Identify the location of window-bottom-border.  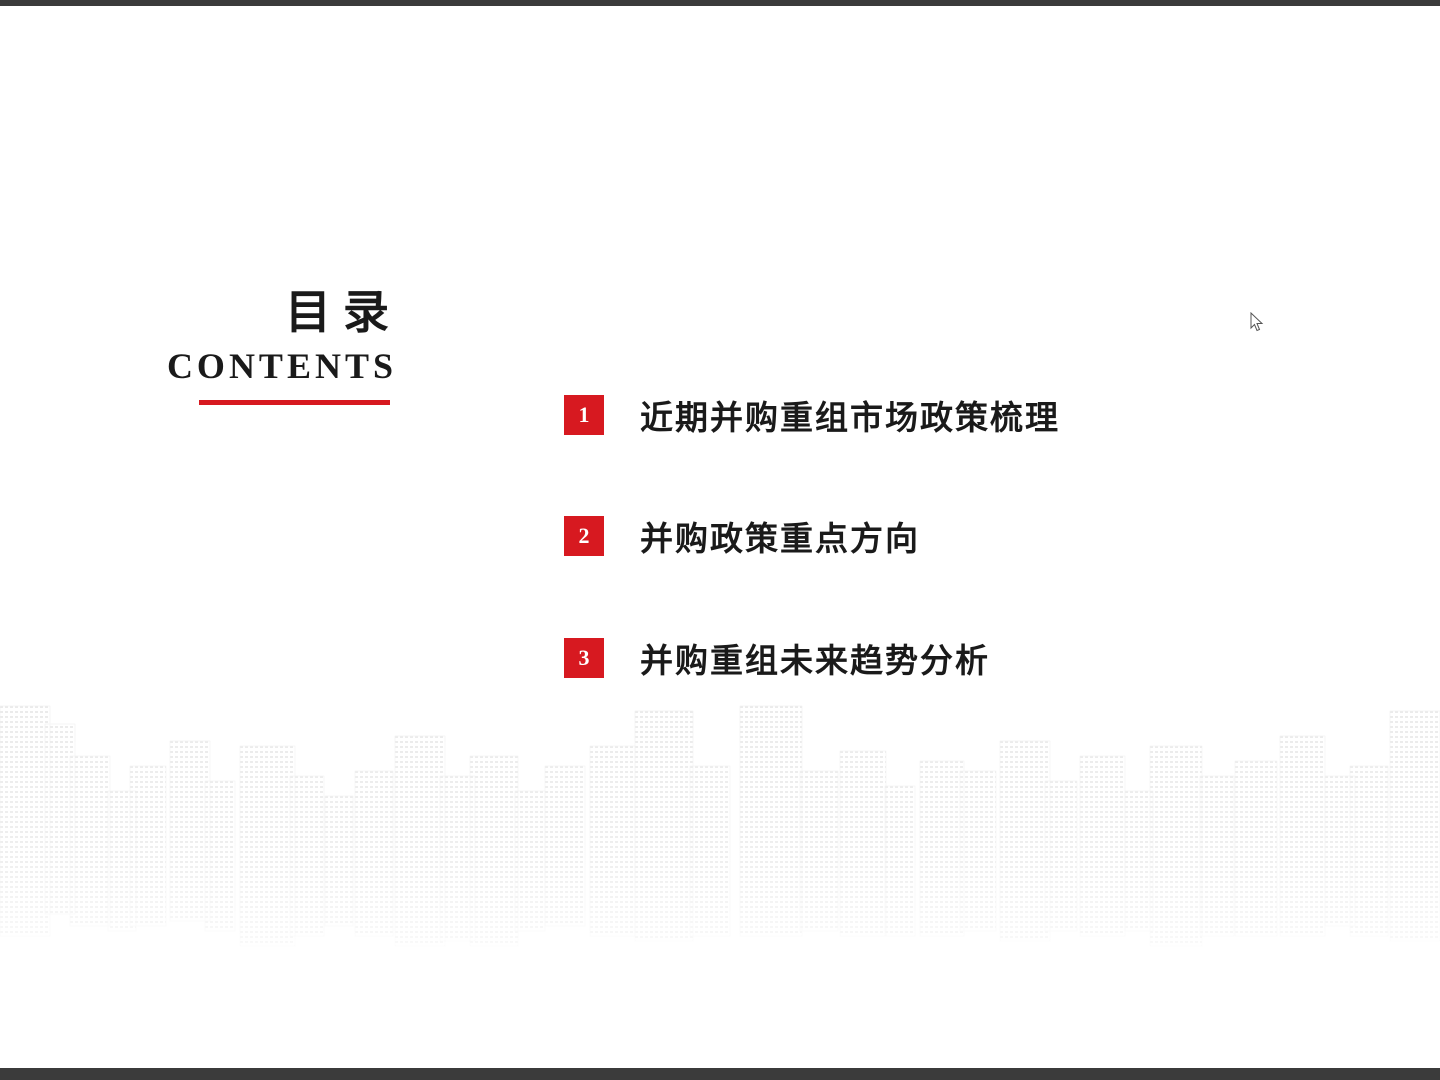
(720, 1074).